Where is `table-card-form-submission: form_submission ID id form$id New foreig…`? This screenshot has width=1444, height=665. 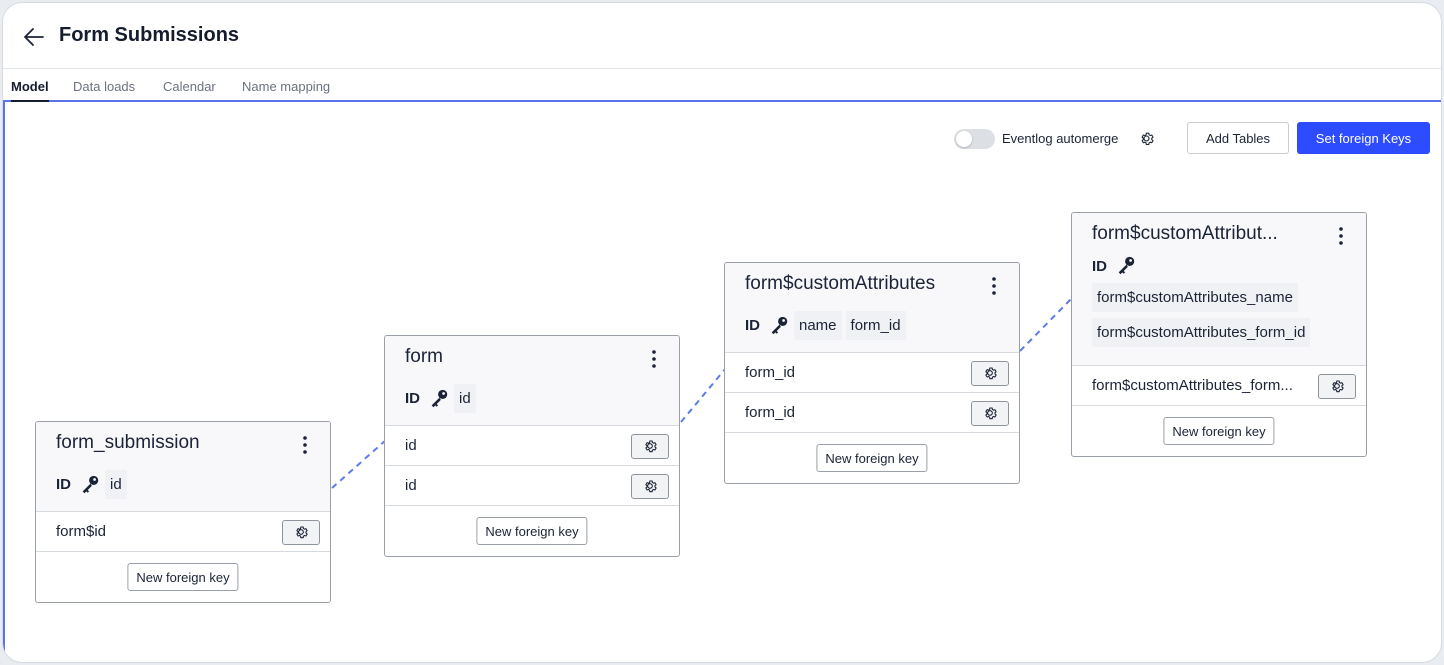
table-card-form-submission: form_submission ID id form$id New foreig… is located at coordinates (183, 512).